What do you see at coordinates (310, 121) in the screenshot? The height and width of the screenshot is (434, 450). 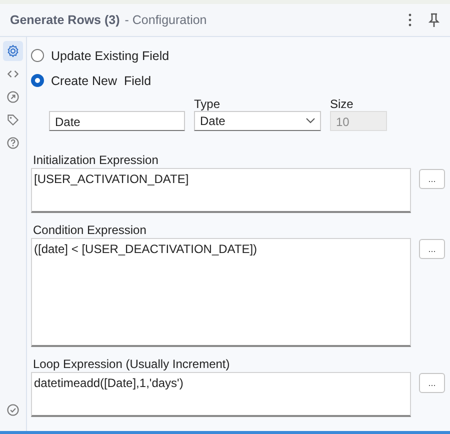 I see `chevron-down-icon` at bounding box center [310, 121].